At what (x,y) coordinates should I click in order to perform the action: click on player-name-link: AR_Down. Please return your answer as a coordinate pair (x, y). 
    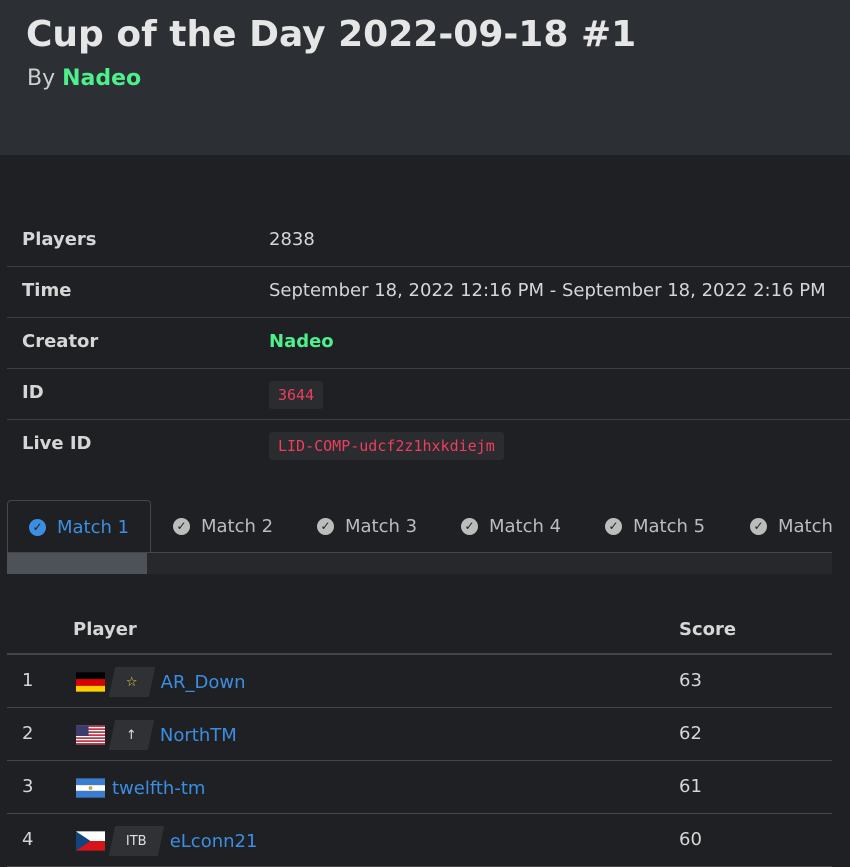
    Looking at the image, I should click on (203, 682).